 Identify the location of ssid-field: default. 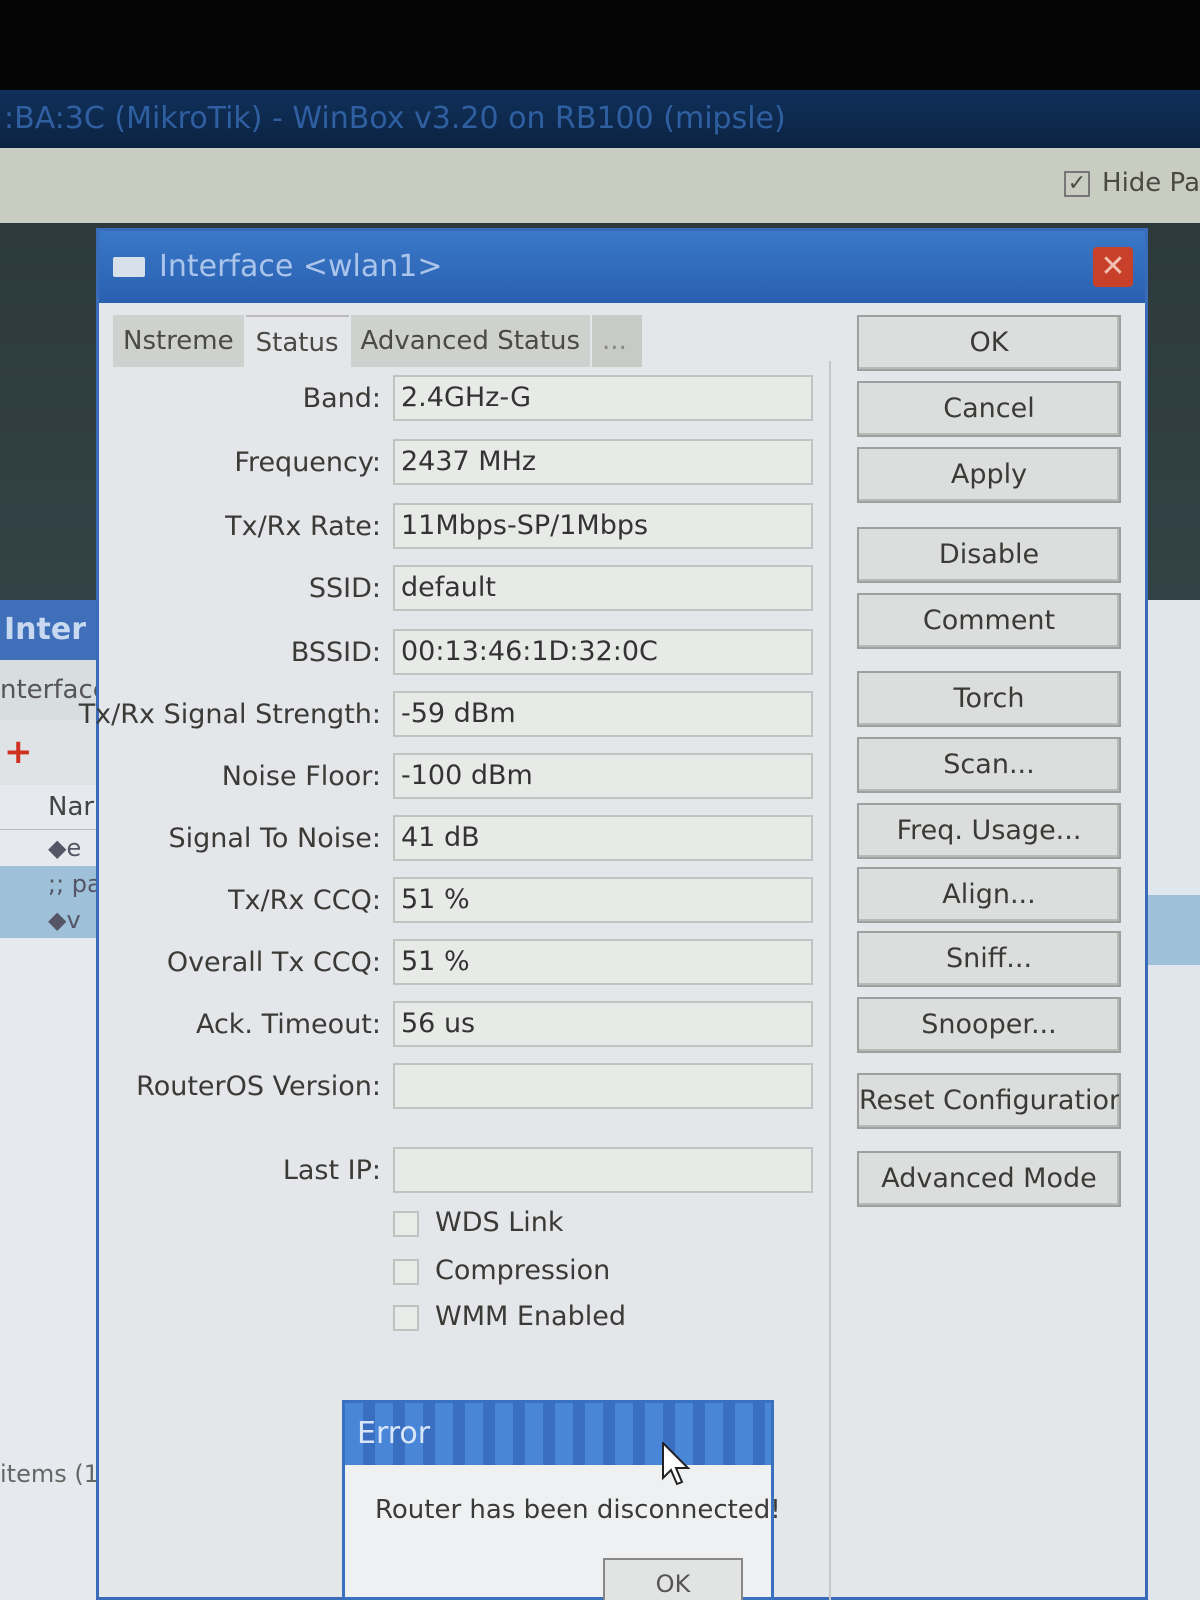
(603, 588).